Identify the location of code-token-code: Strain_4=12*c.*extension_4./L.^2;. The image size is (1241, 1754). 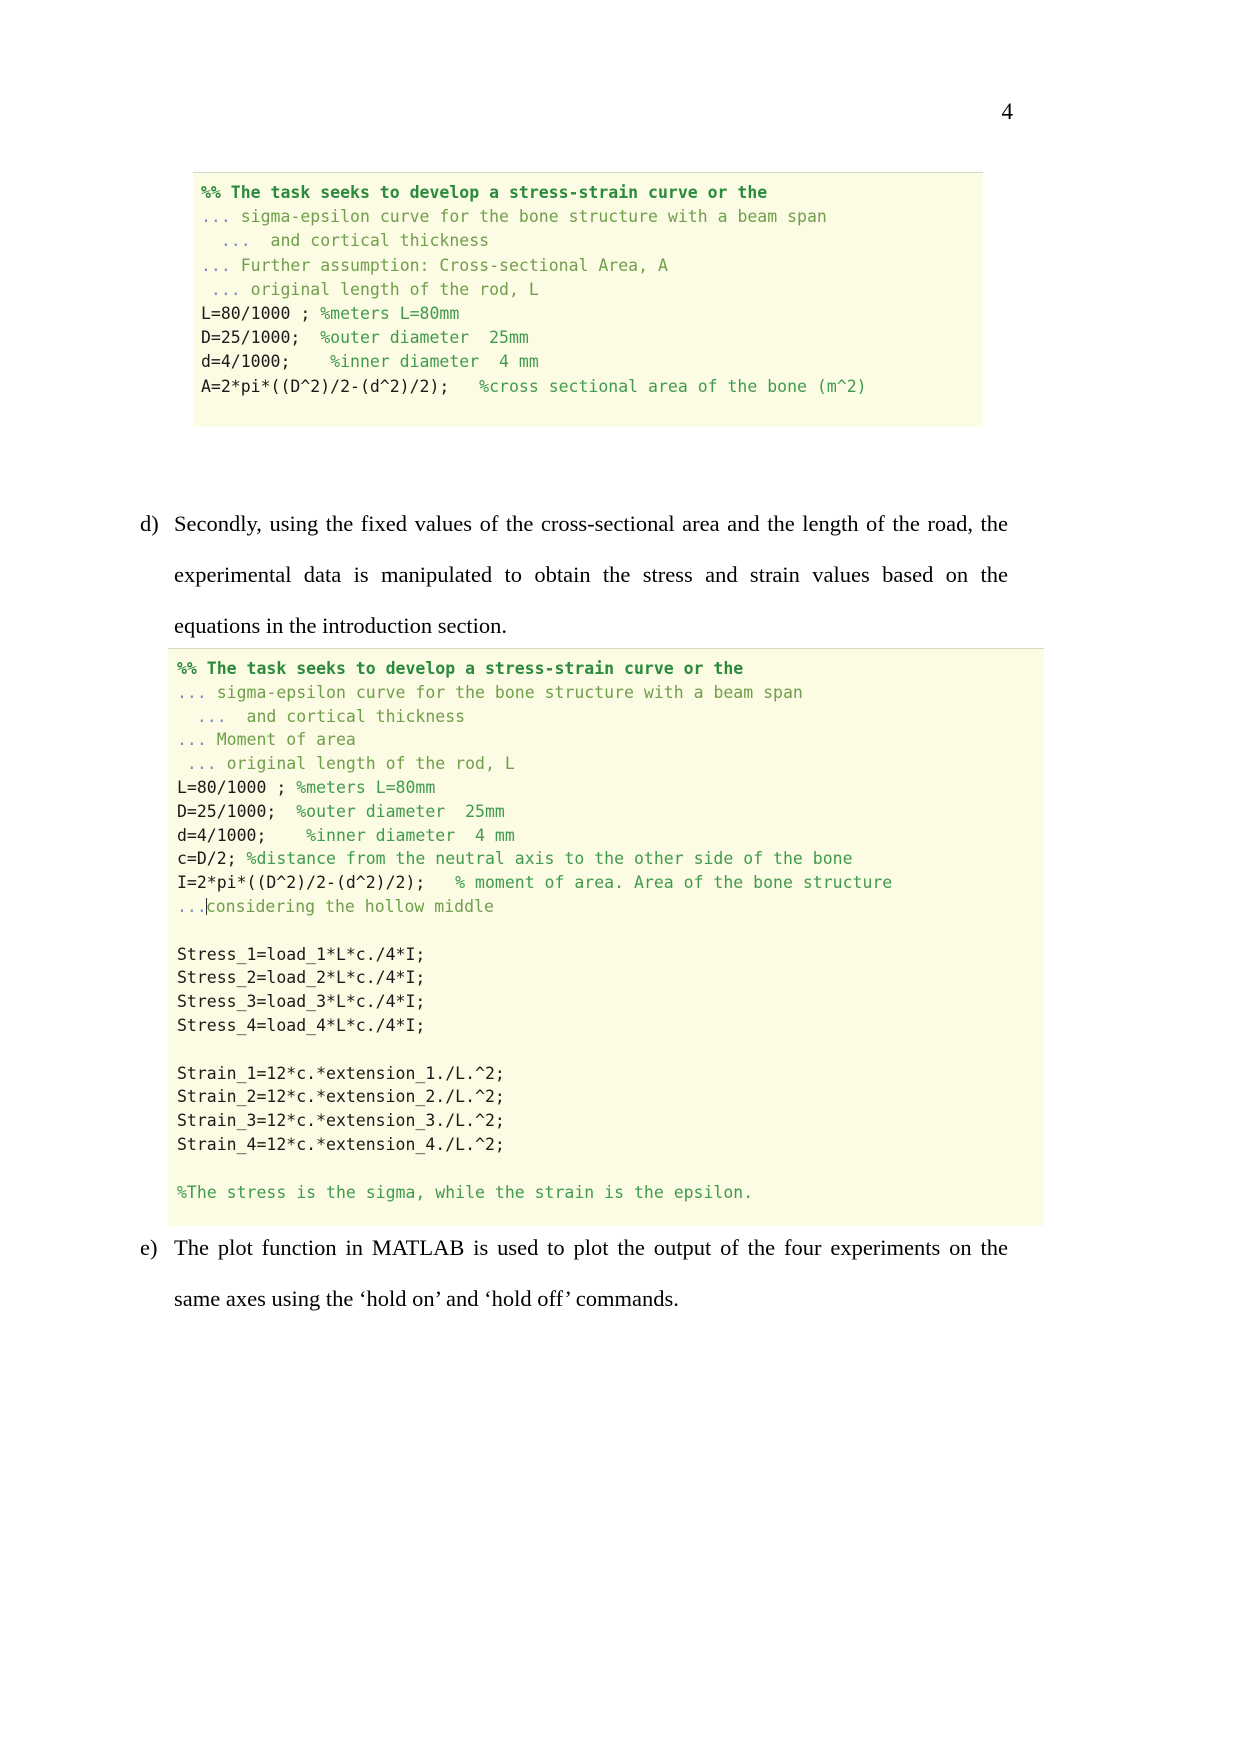
(341, 1144).